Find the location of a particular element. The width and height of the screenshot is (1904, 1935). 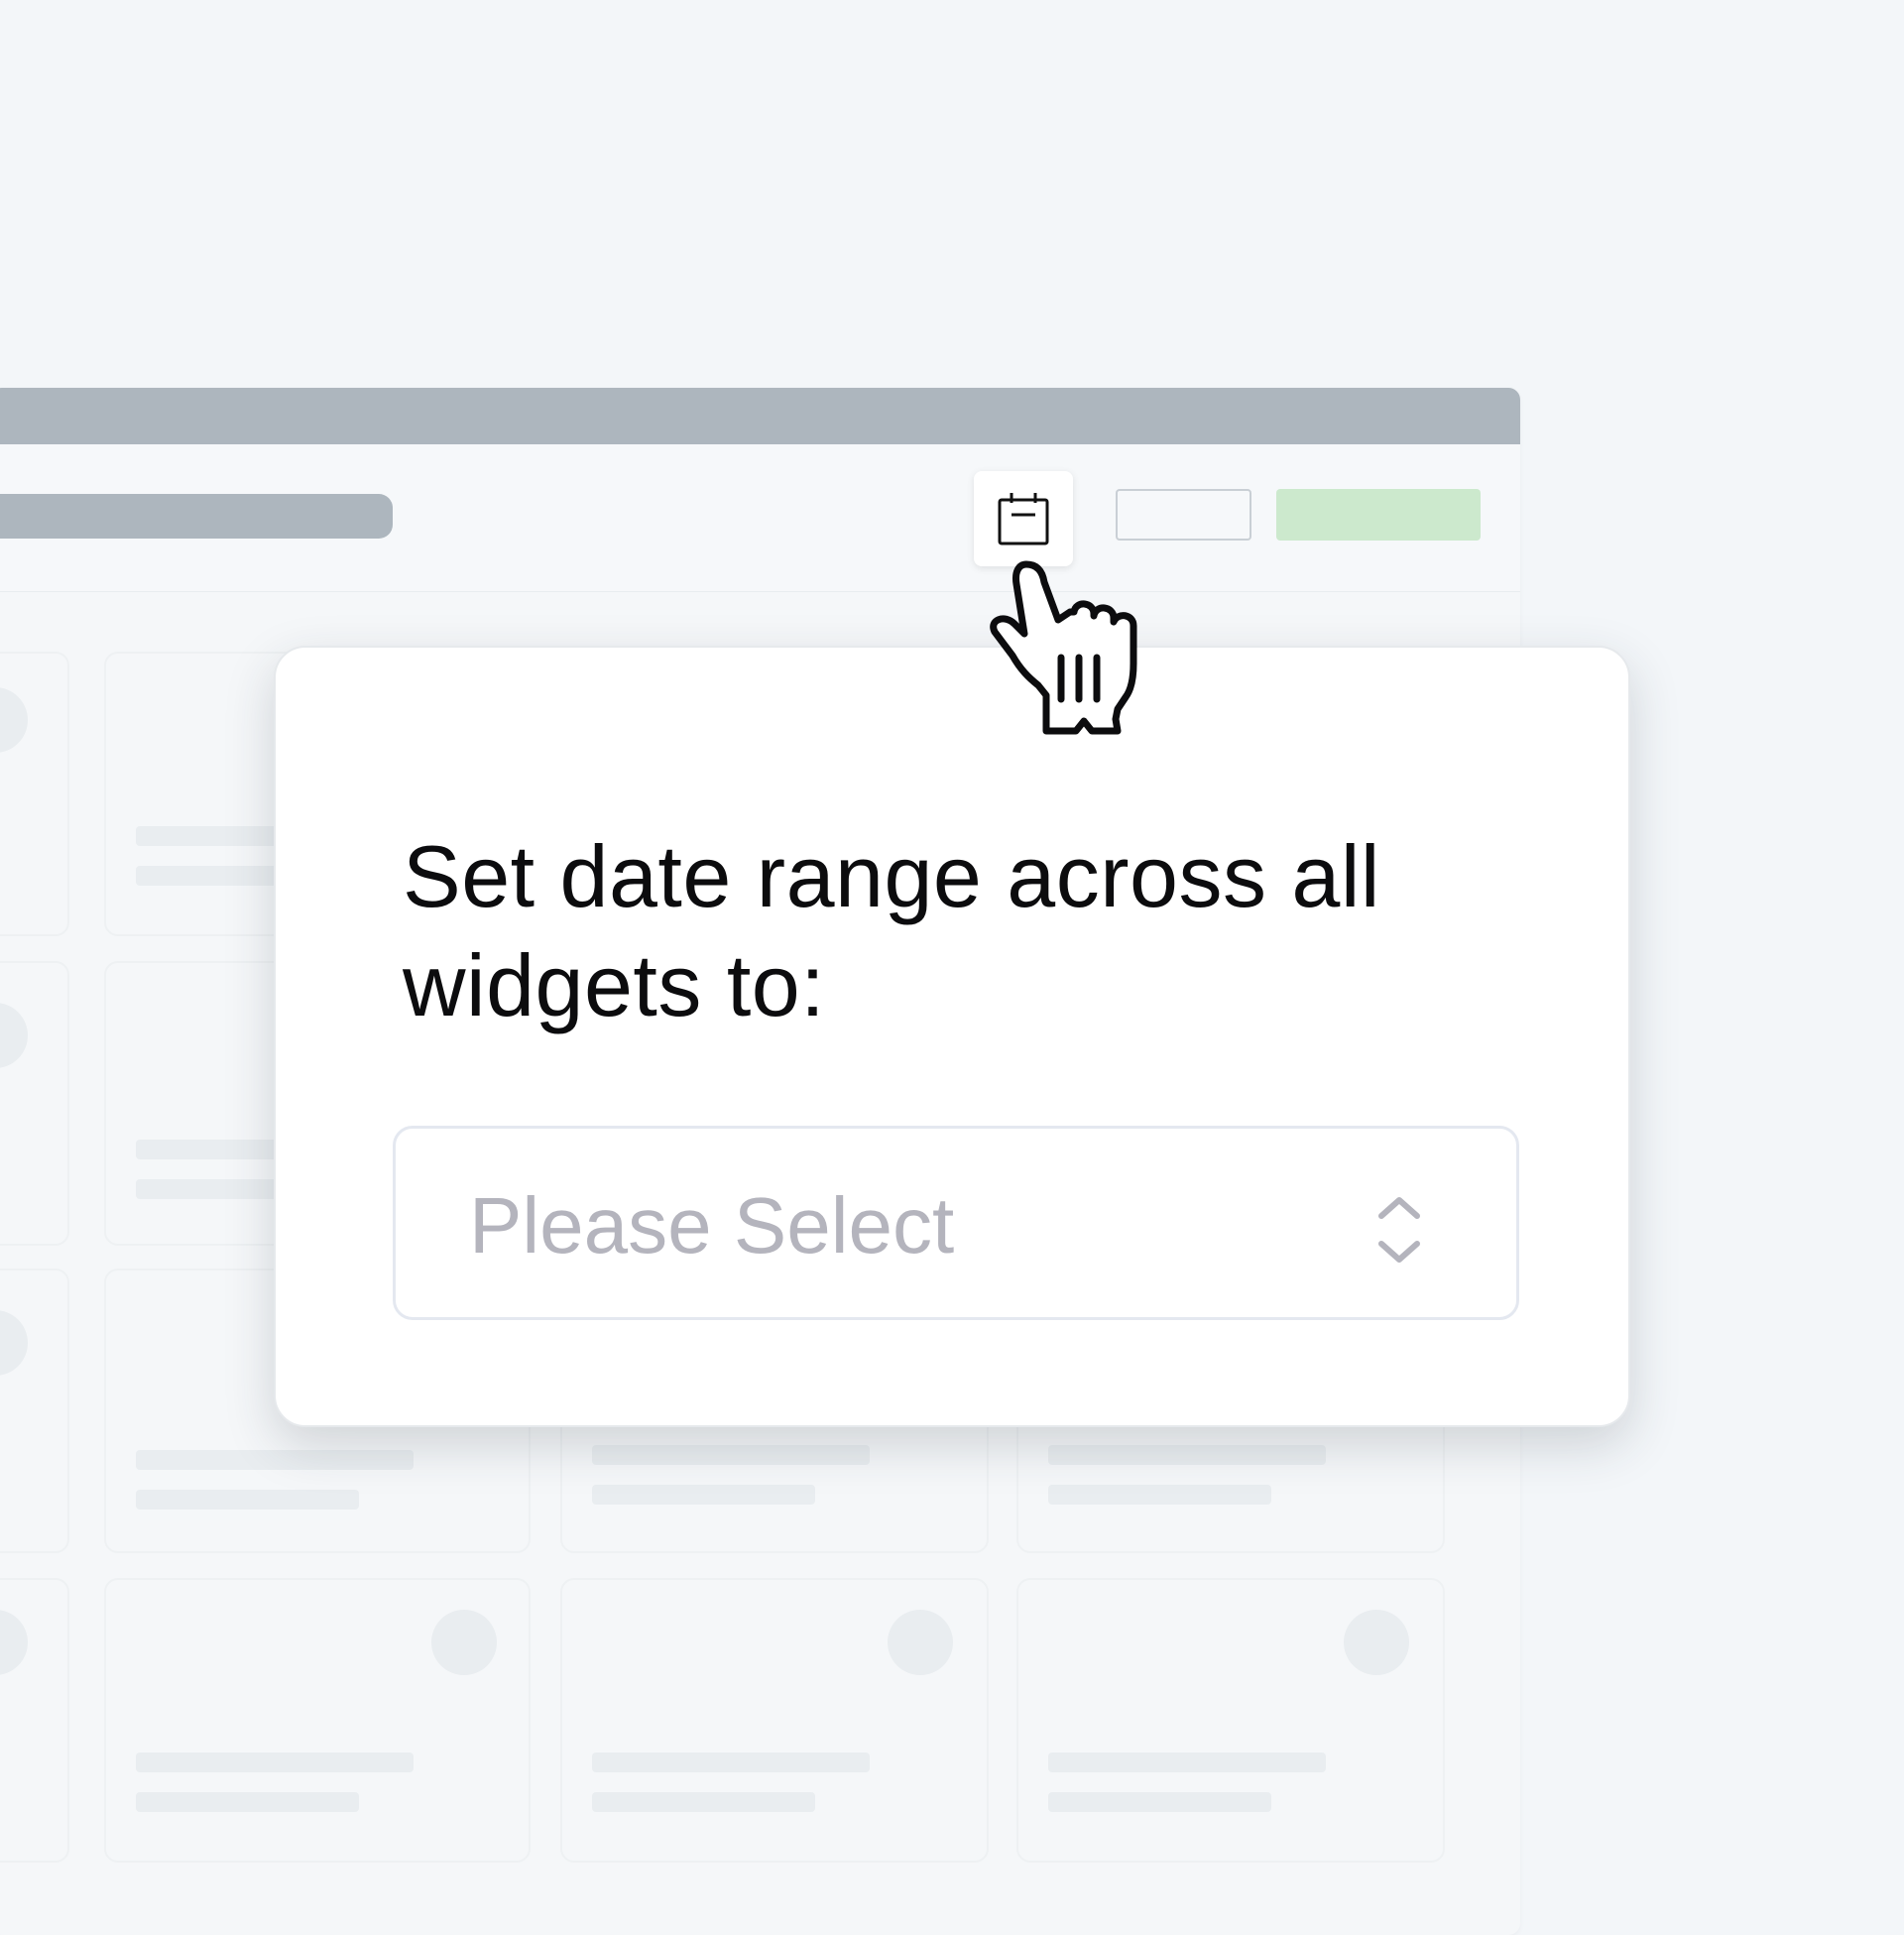

primary-button is located at coordinates (1378, 515).